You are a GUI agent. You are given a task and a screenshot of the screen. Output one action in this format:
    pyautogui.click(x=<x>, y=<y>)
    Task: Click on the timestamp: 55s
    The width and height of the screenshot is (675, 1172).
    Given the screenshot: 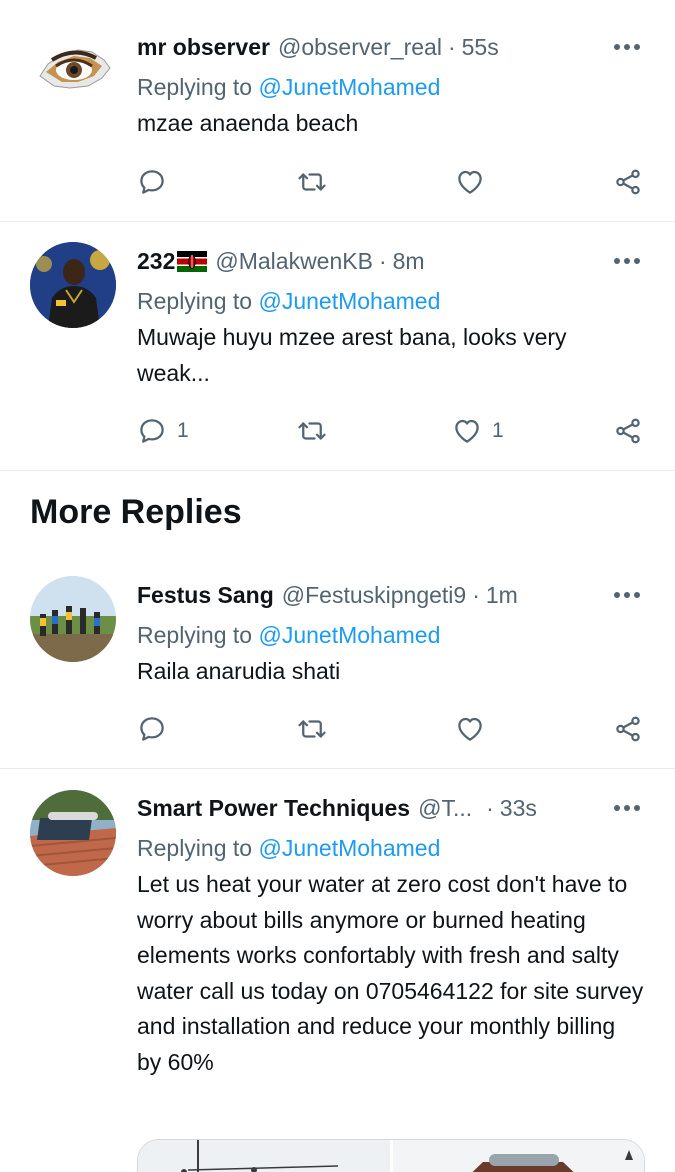 What is the action you would take?
    pyautogui.click(x=480, y=47)
    